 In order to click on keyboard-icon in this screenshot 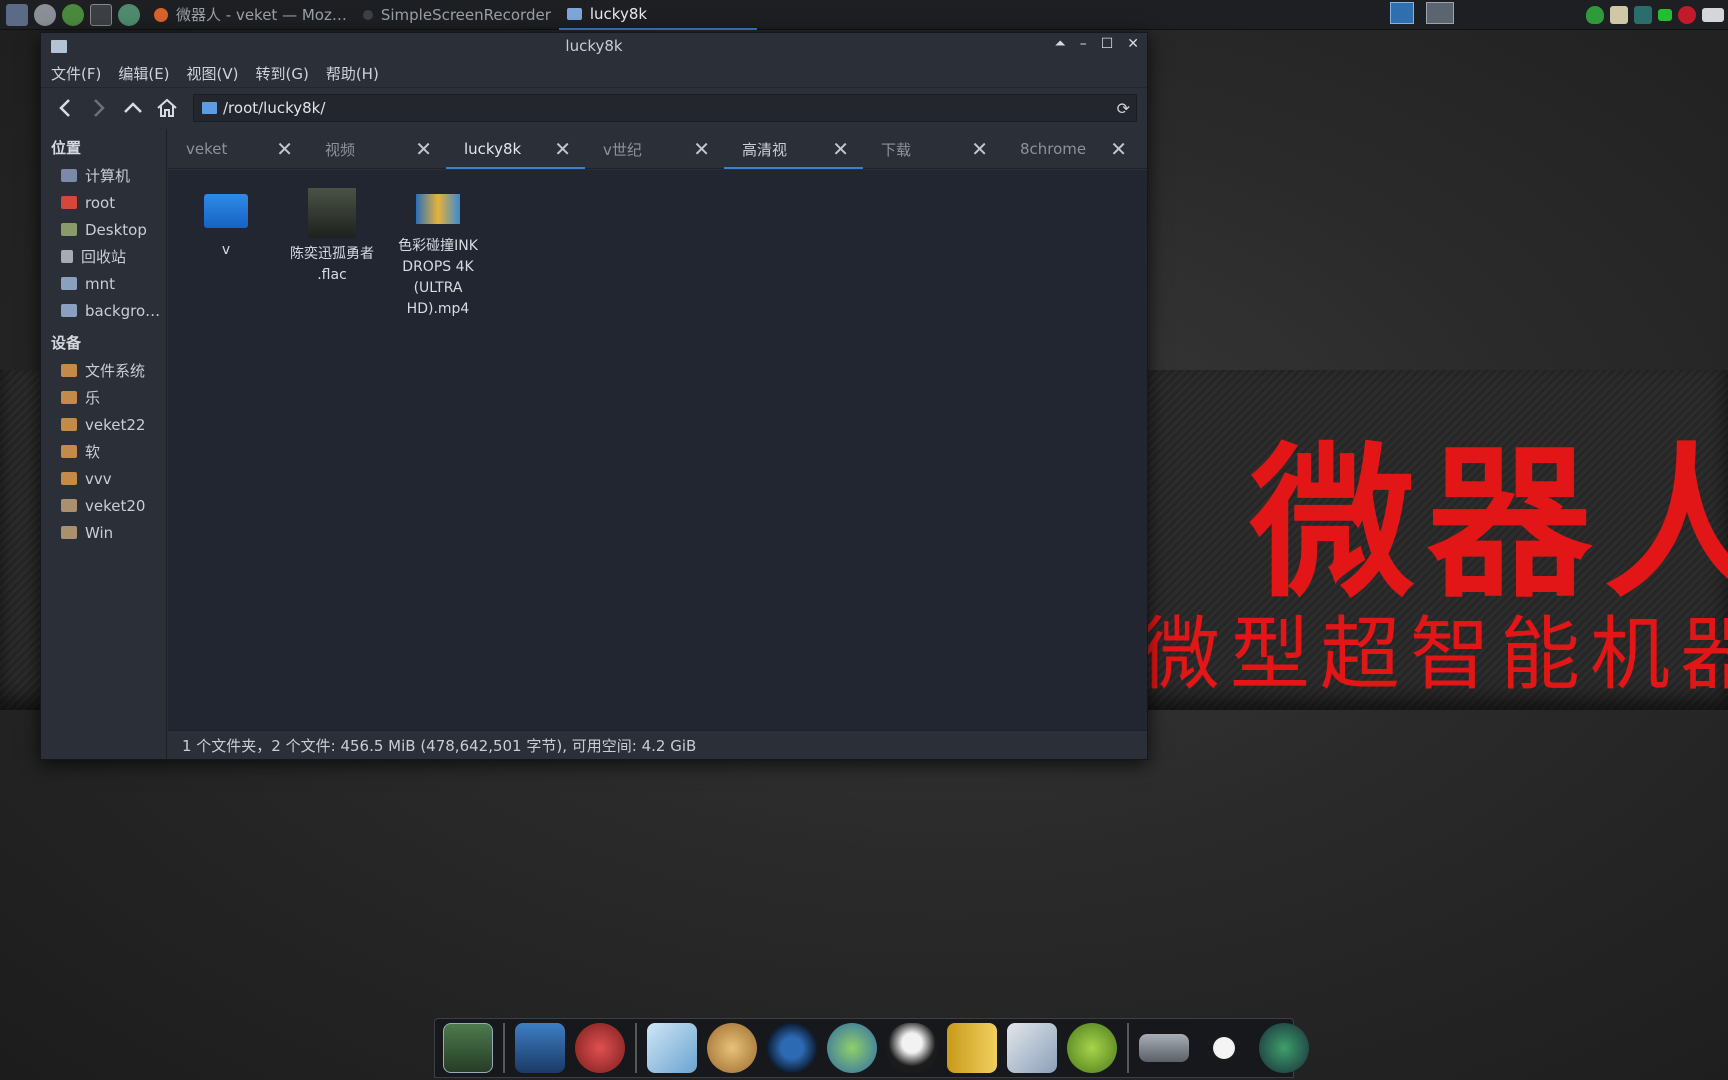, I will do `click(1713, 15)`.